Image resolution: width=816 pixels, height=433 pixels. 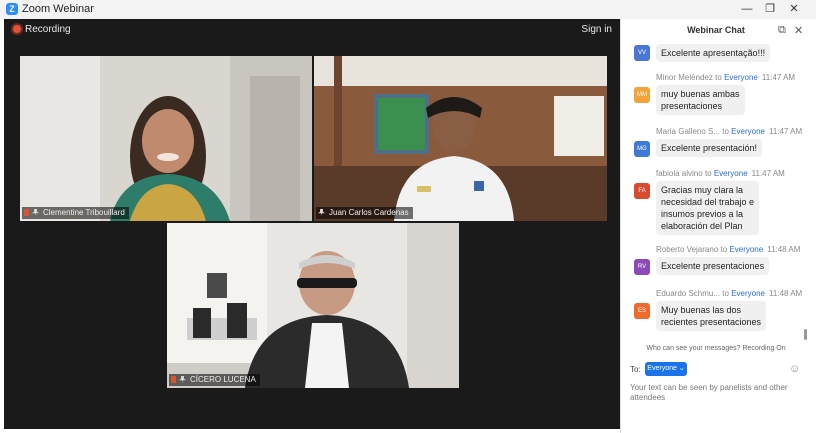 I want to click on chat-message: VV Excelente apresentação!!!, so click(x=712, y=53).